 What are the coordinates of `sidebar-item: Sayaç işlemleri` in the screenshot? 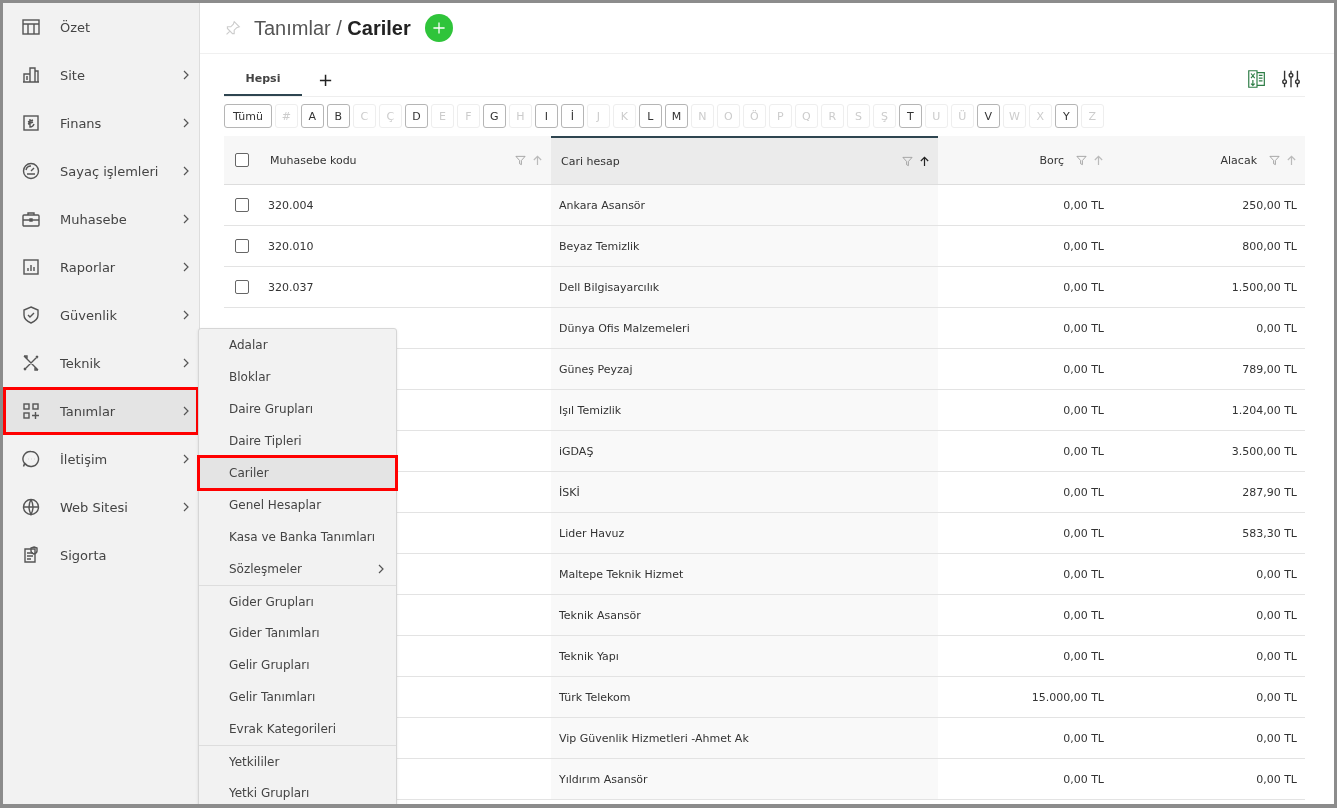 It's located at (101, 171).